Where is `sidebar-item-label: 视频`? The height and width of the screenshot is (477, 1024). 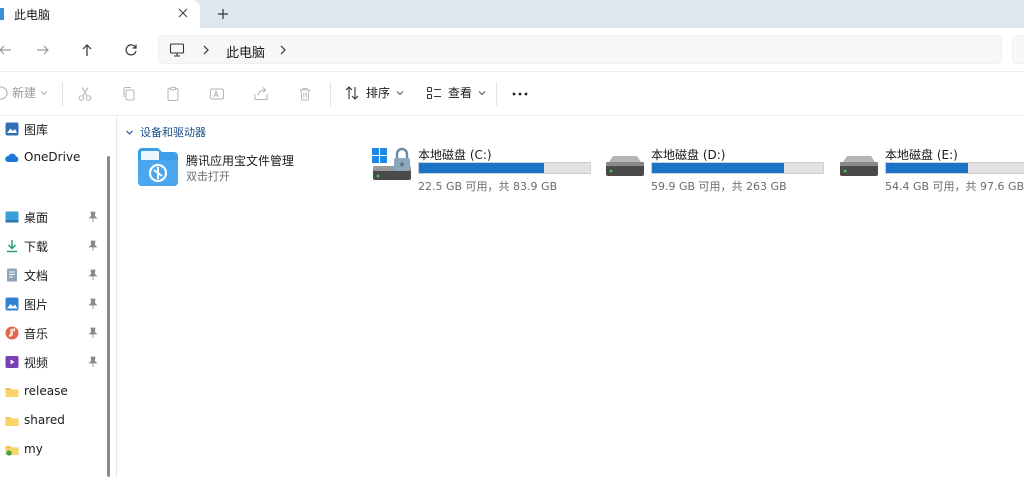 sidebar-item-label: 视频 is located at coordinates (36, 363).